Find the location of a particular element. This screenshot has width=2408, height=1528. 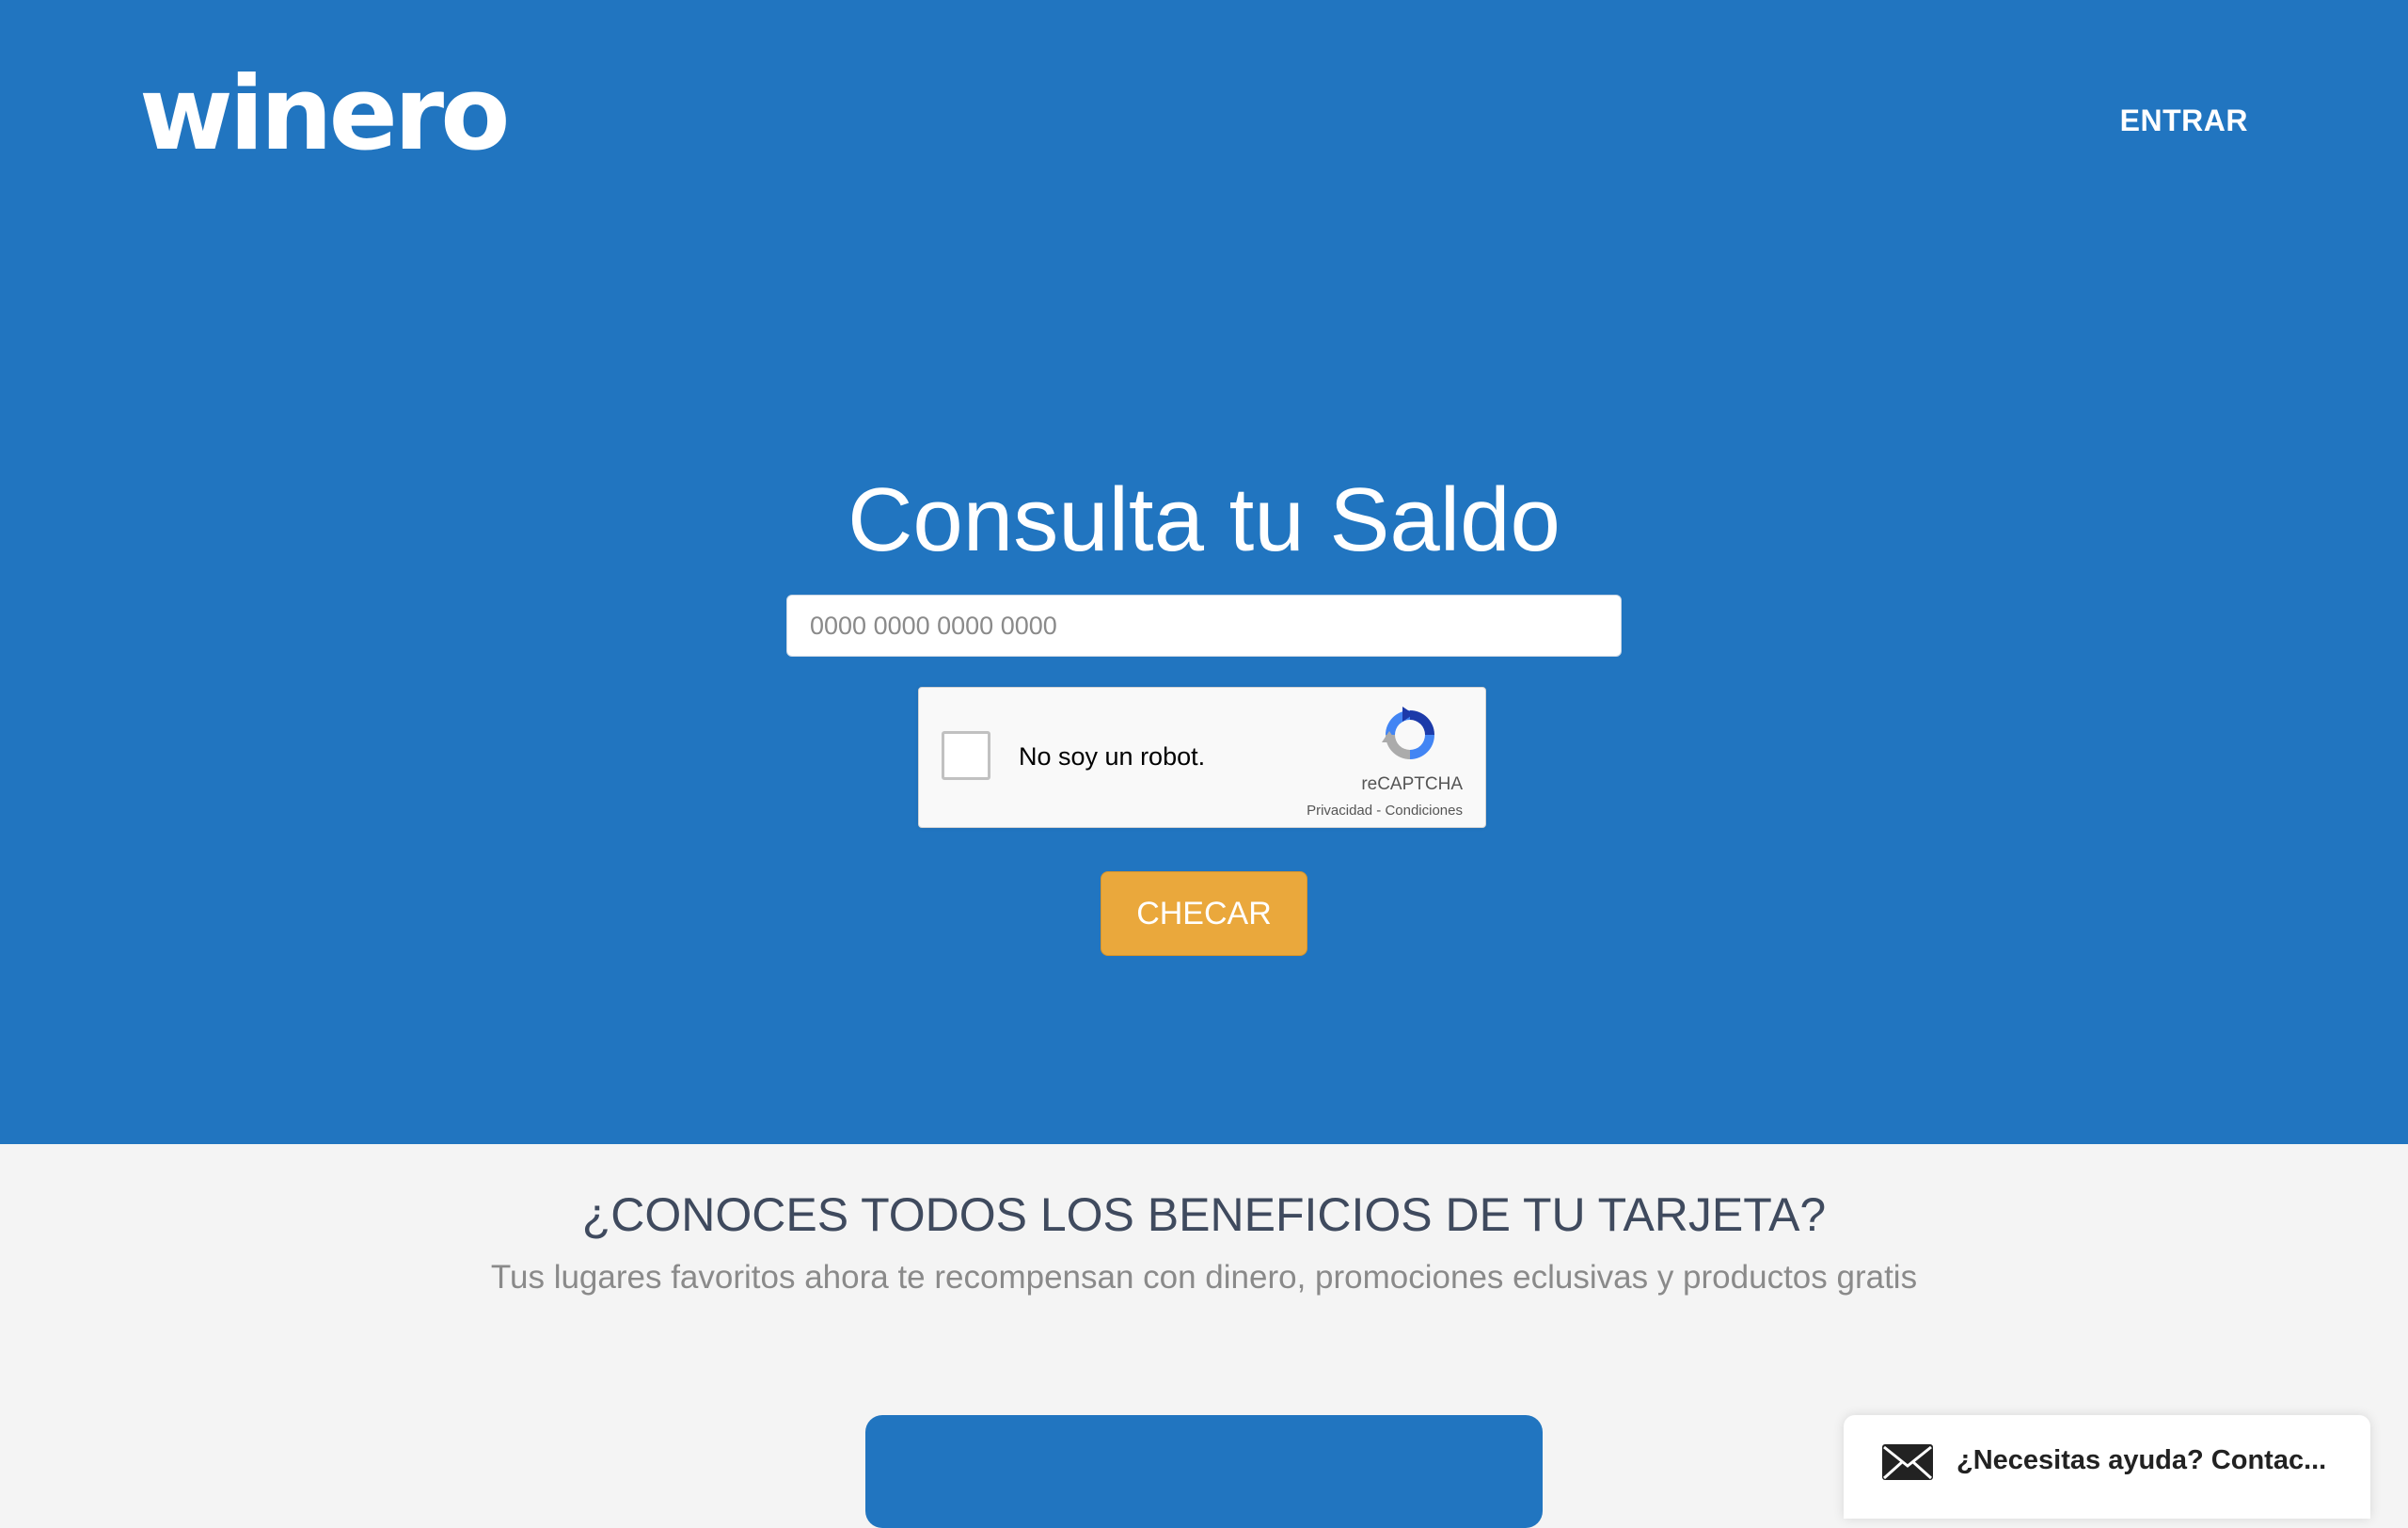

benefits-card is located at coordinates (1204, 1471).